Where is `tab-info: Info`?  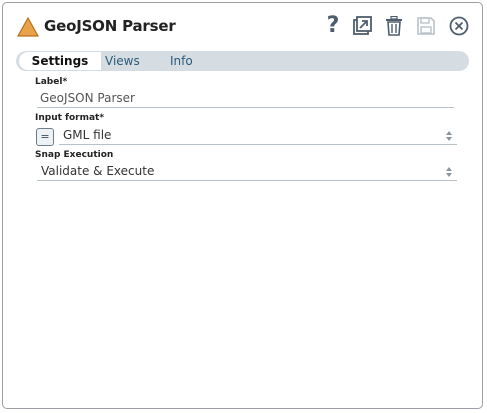
tab-info: Info is located at coordinates (181, 61).